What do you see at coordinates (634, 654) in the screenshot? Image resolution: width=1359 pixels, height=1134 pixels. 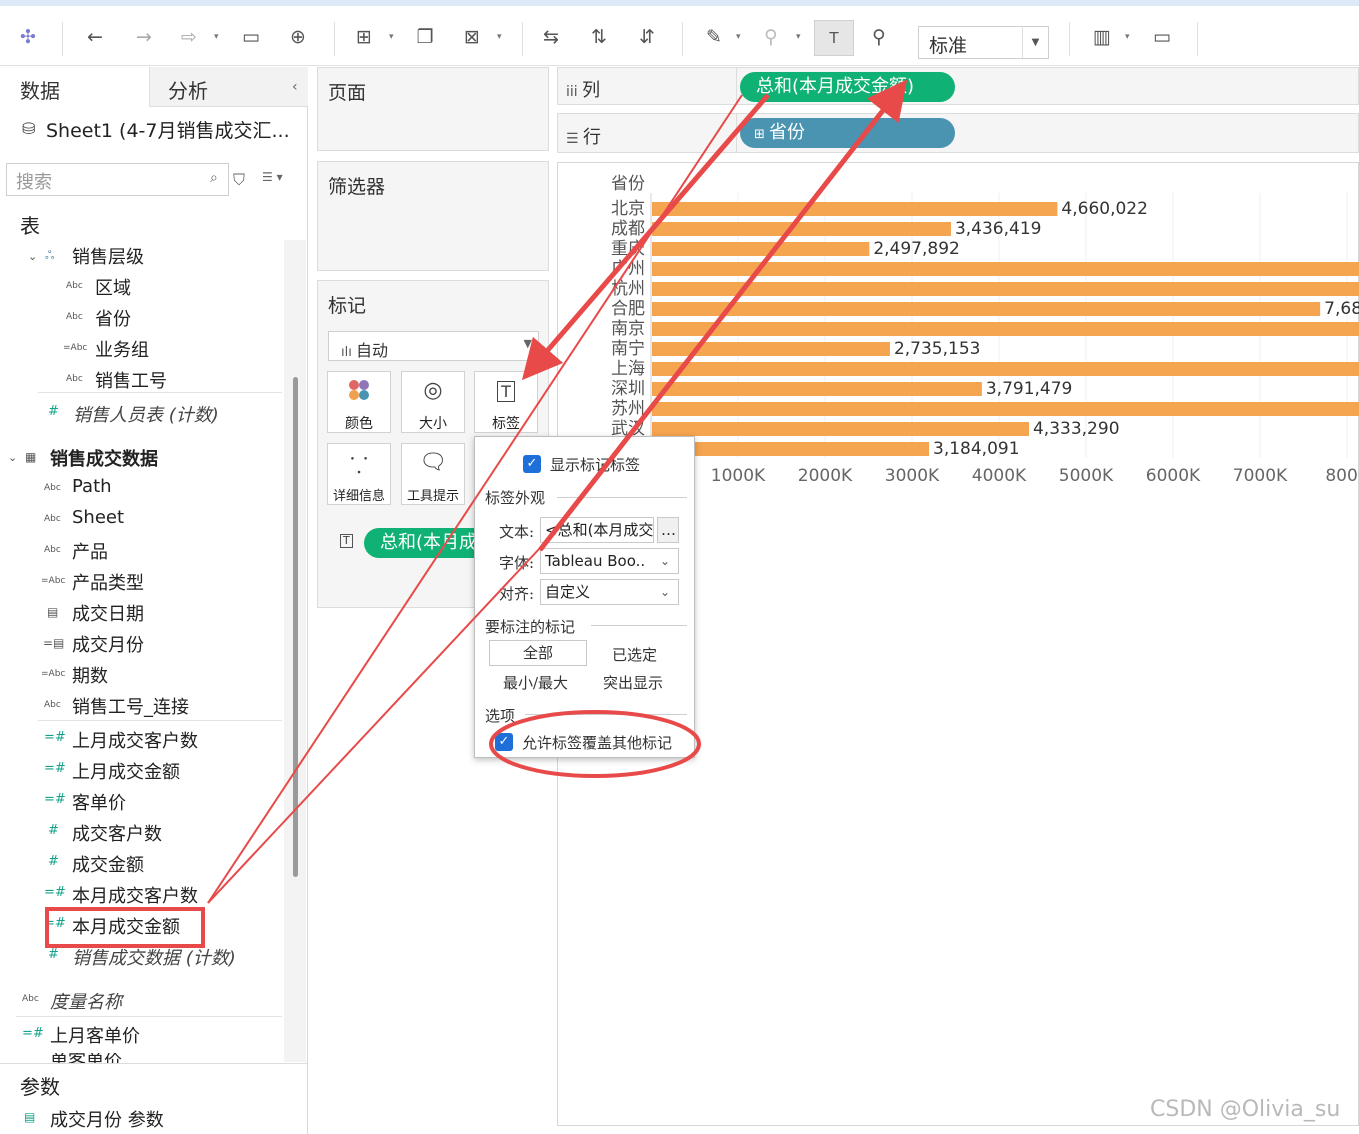 I see `option-selected: 已选定` at bounding box center [634, 654].